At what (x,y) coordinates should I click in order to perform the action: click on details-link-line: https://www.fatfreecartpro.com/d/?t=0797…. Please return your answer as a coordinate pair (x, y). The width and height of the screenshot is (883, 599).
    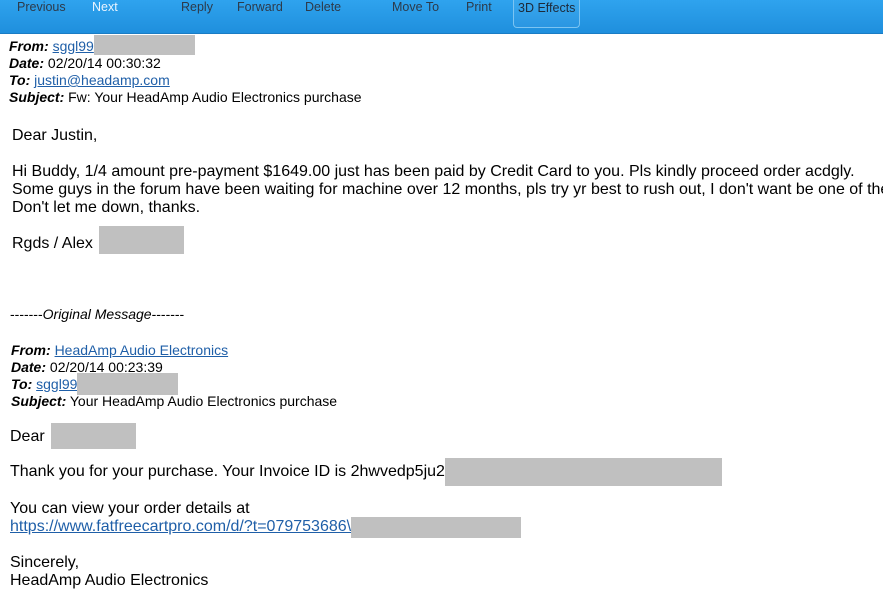
    Looking at the image, I should click on (266, 527).